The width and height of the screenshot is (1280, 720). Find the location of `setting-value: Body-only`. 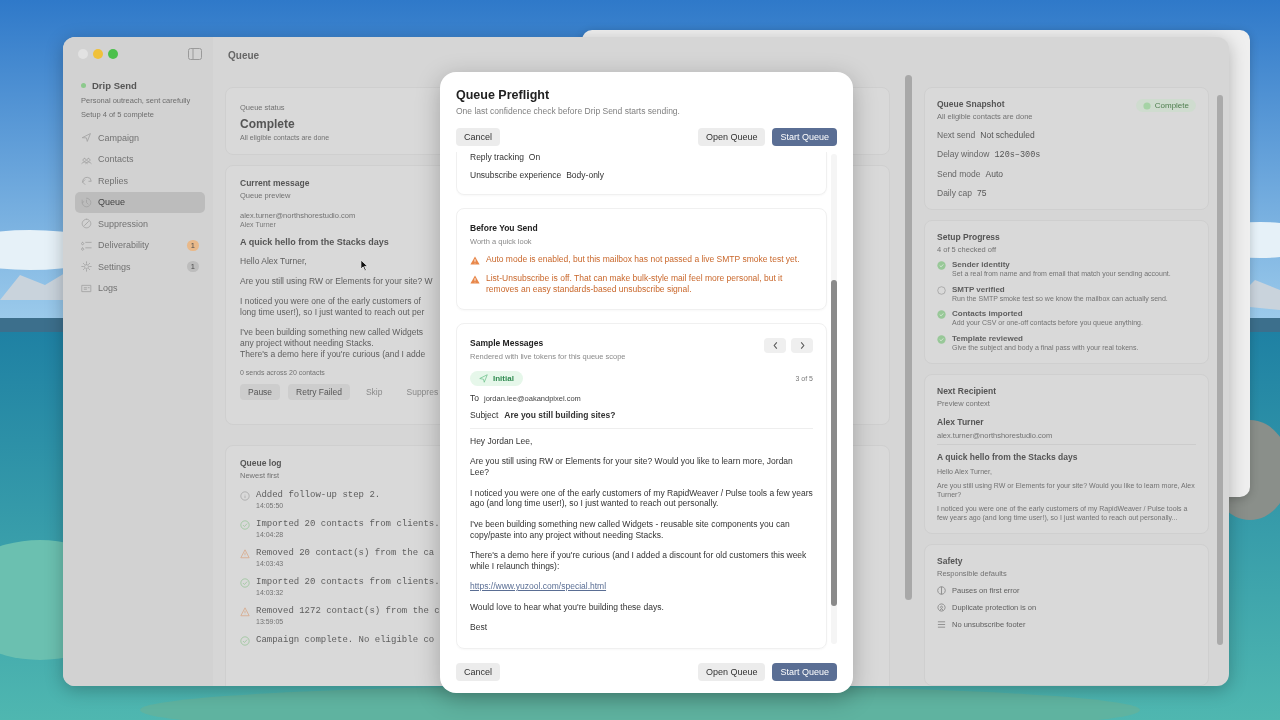

setting-value: Body-only is located at coordinates (585, 175).